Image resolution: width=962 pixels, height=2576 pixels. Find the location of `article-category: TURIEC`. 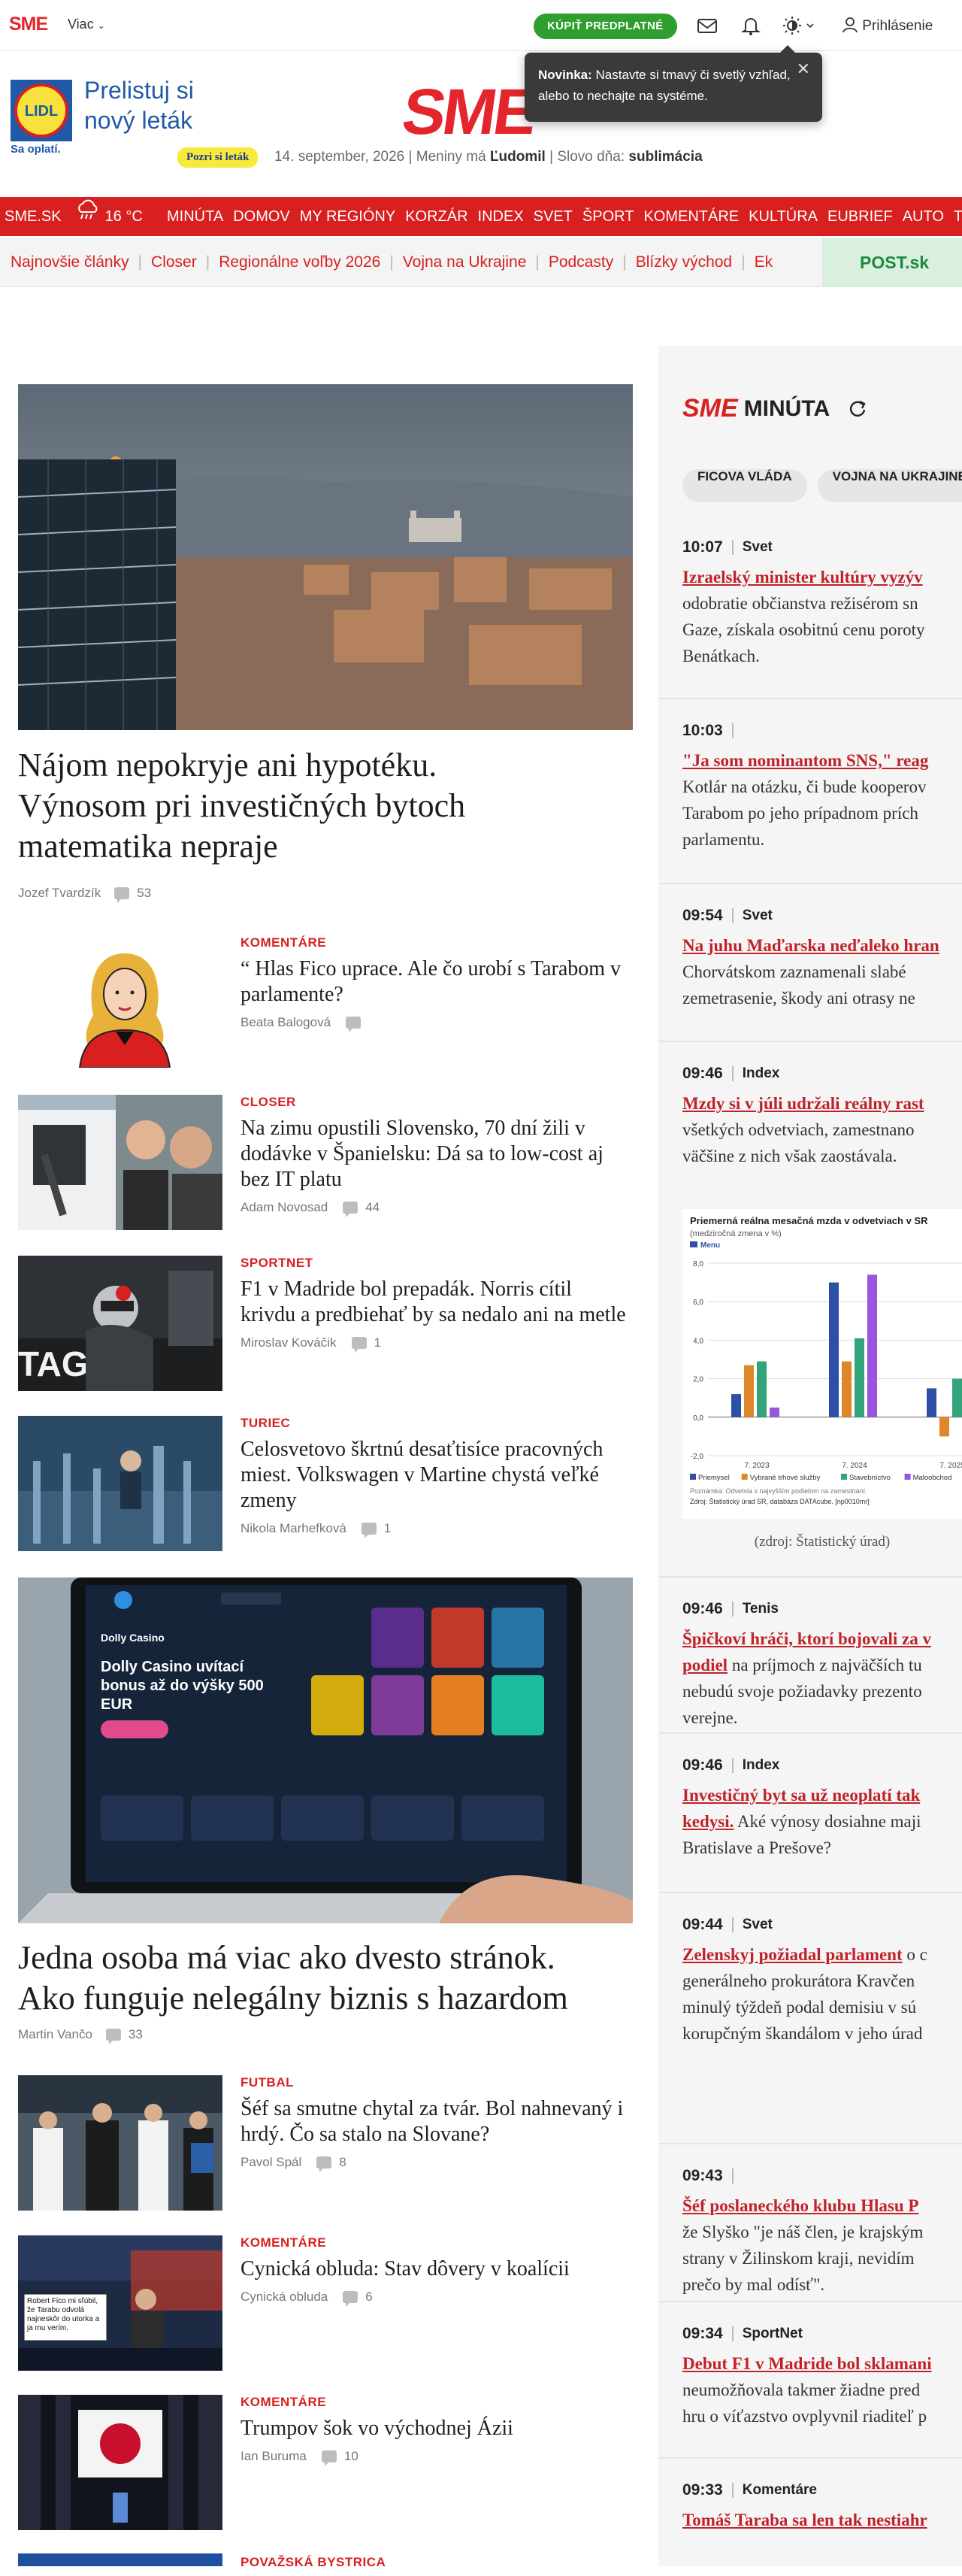

article-category: TURIEC is located at coordinates (436, 1423).